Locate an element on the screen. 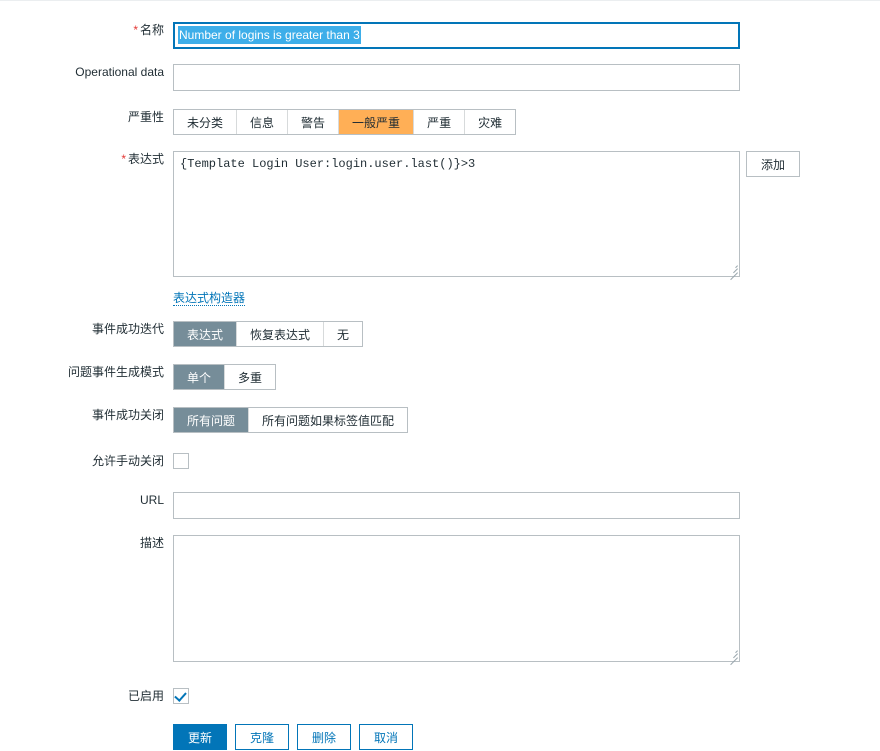  enabled-checkbox is located at coordinates (181, 696).